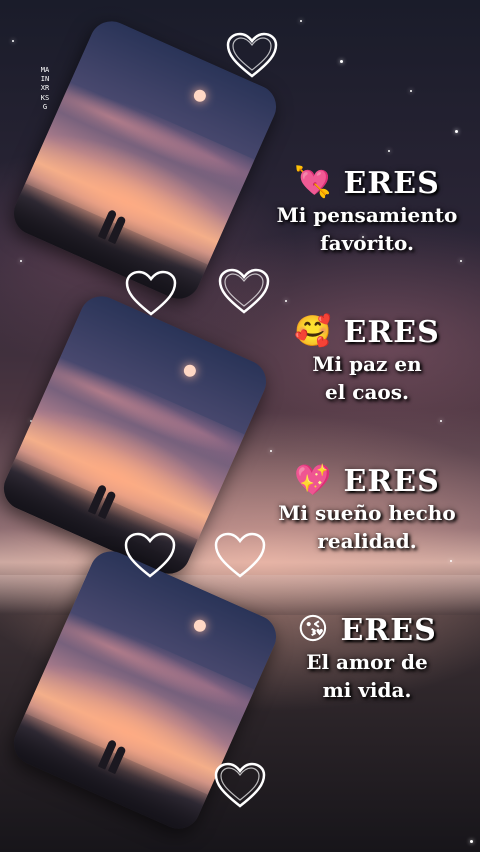 The image size is (480, 852). I want to click on phrase-line: el caos., so click(367, 392).